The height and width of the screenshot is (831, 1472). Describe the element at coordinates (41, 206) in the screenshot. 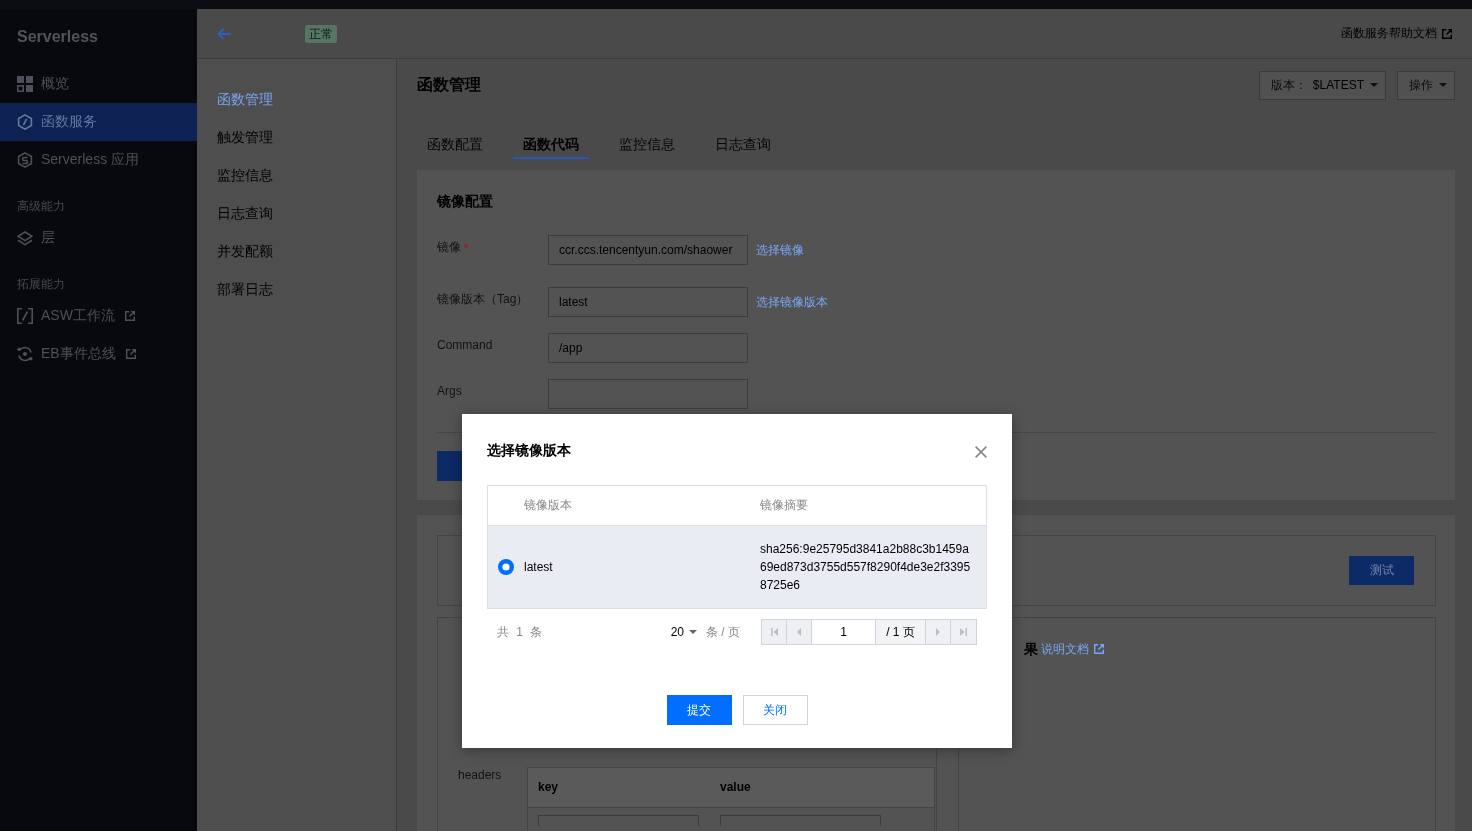

I see `sidebar-section-heading: 高级能力` at that location.